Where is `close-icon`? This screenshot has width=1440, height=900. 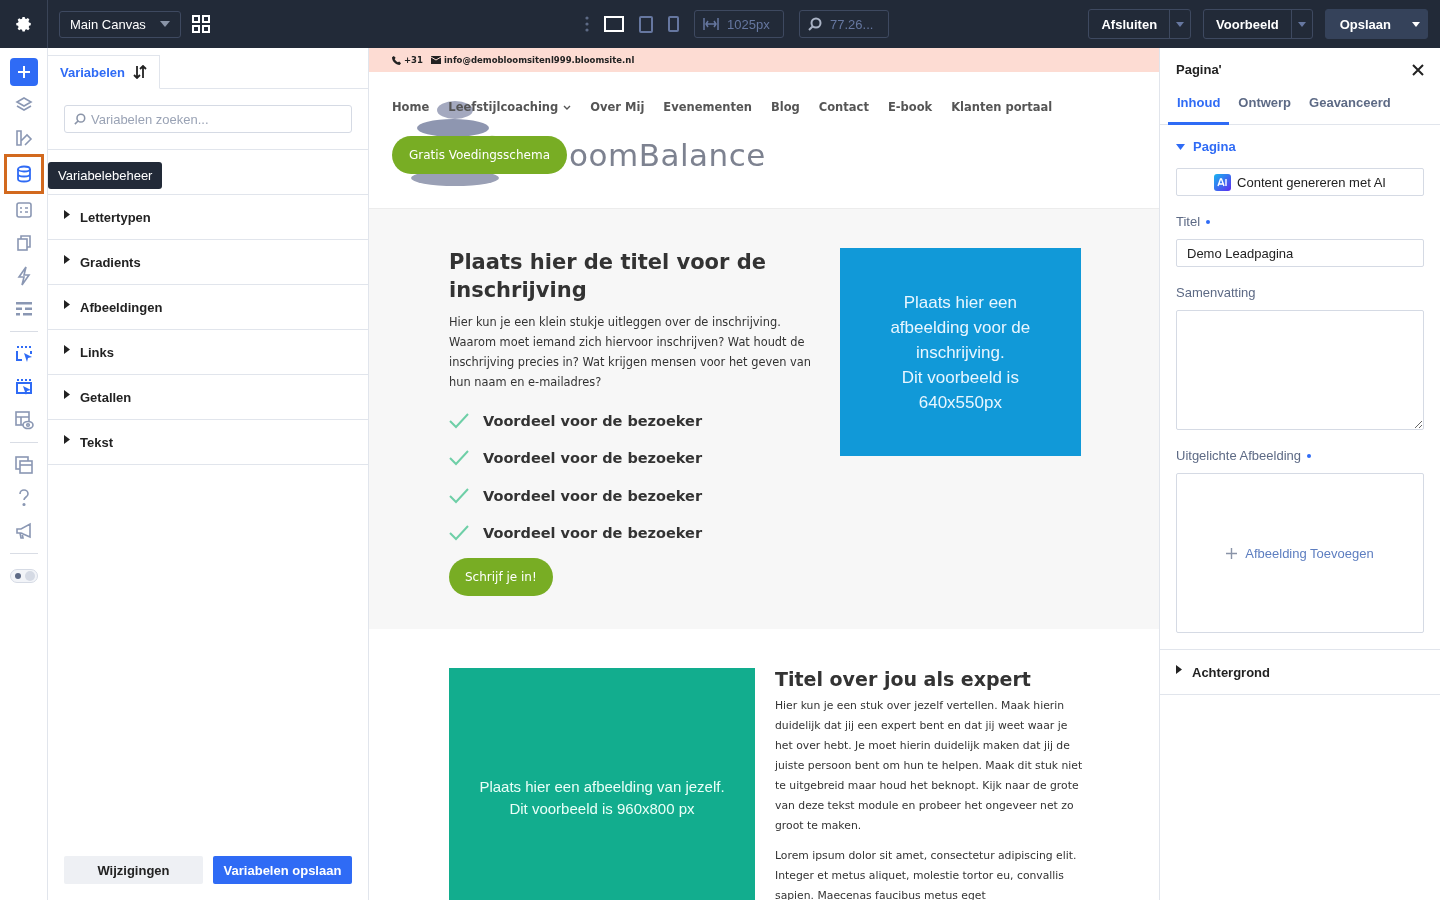 close-icon is located at coordinates (1418, 69).